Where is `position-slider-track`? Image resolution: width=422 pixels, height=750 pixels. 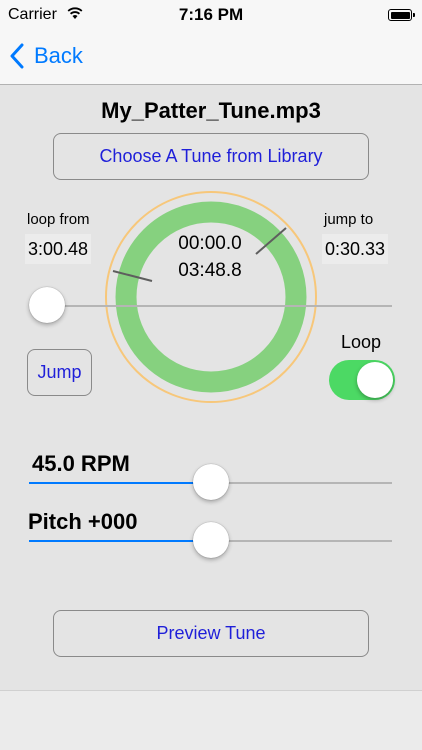 position-slider-track is located at coordinates (219, 306).